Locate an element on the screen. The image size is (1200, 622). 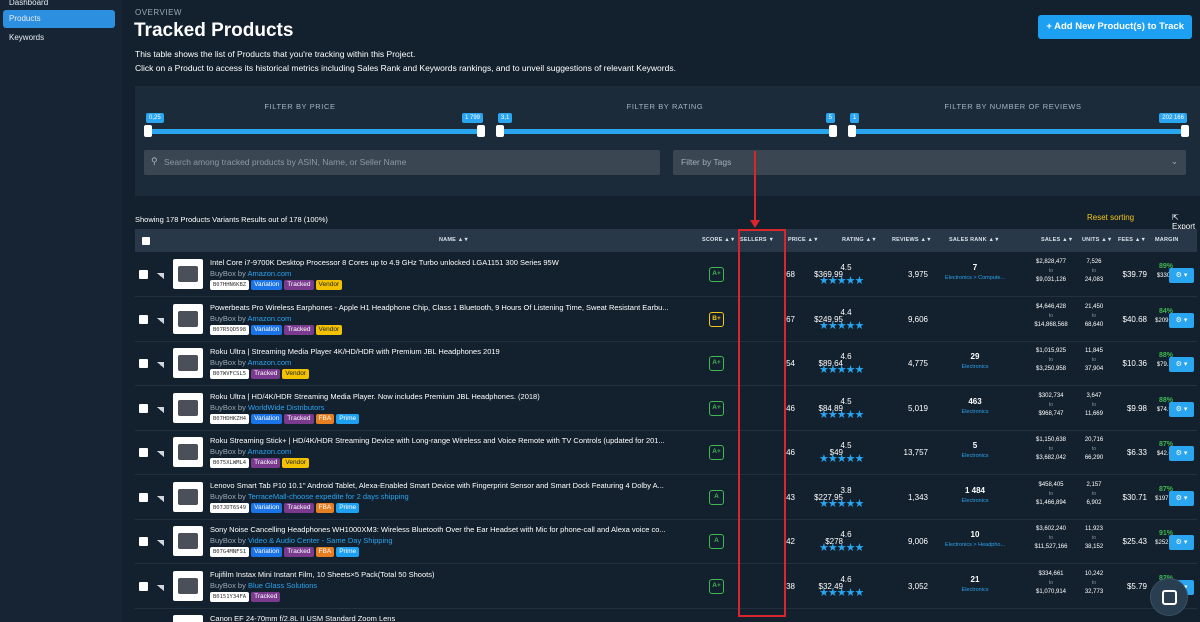
seller-link: Blue Glass Solutions is located at coordinates (282, 585).